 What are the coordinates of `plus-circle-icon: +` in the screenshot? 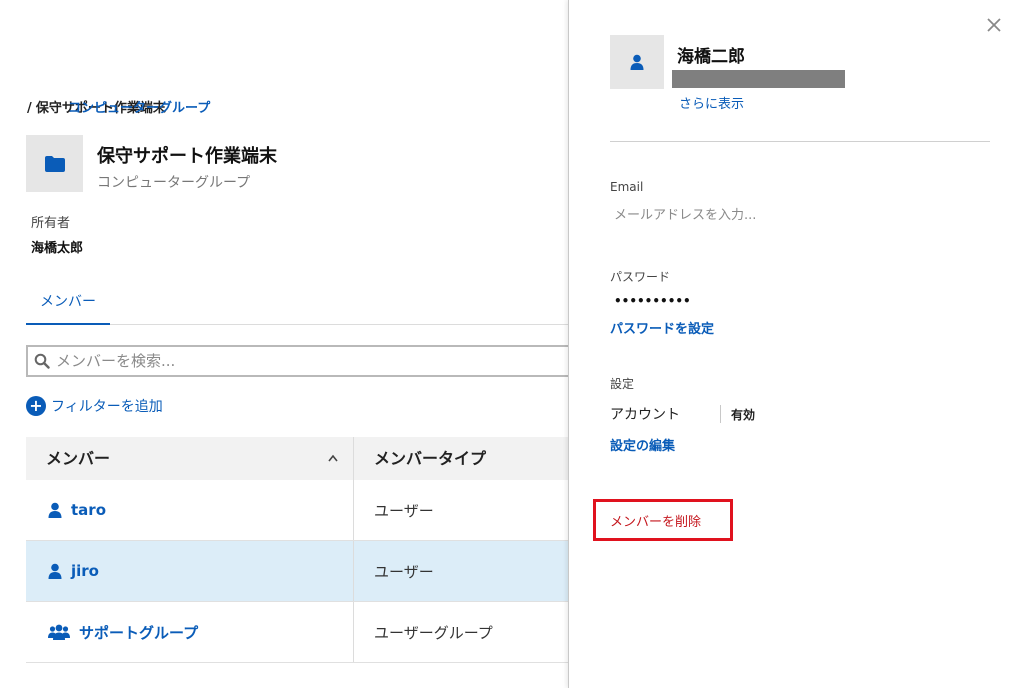 It's located at (36, 406).